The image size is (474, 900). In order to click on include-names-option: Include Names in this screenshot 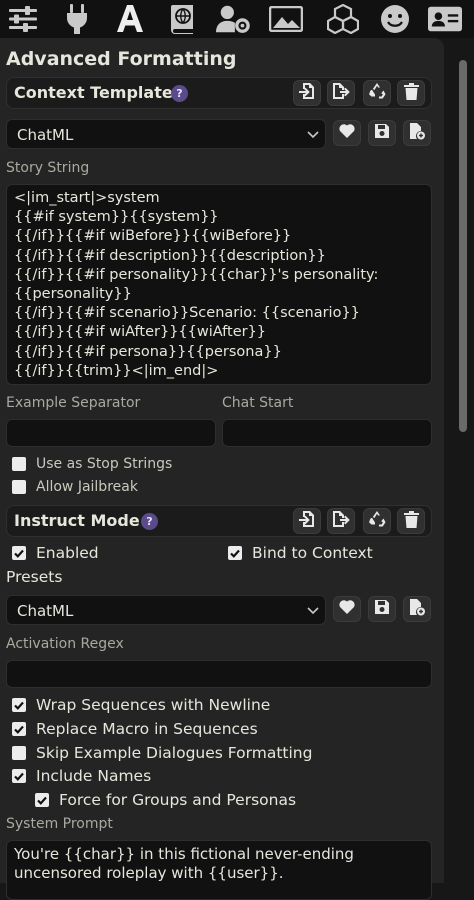, I will do `click(81, 776)`.